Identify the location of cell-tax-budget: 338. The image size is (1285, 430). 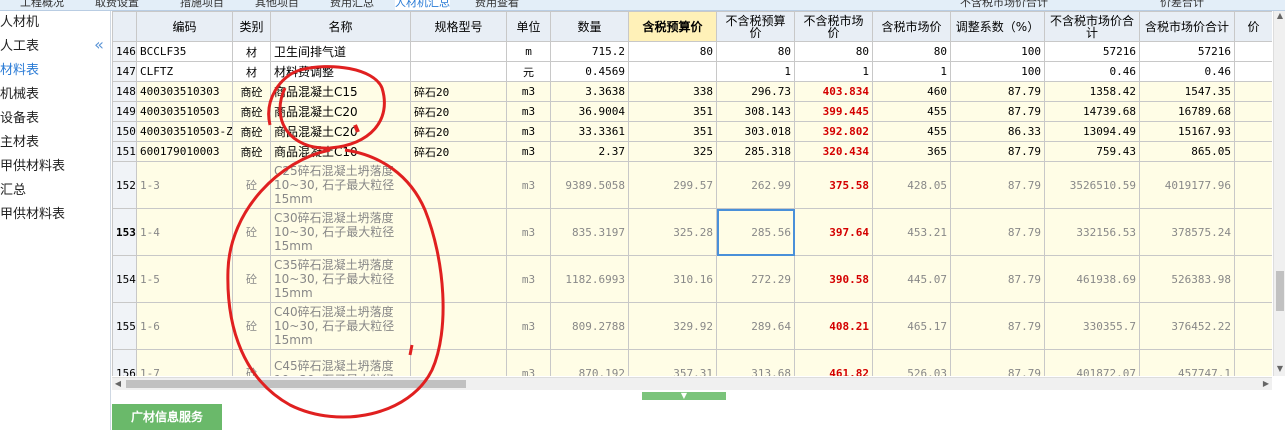
(672, 91).